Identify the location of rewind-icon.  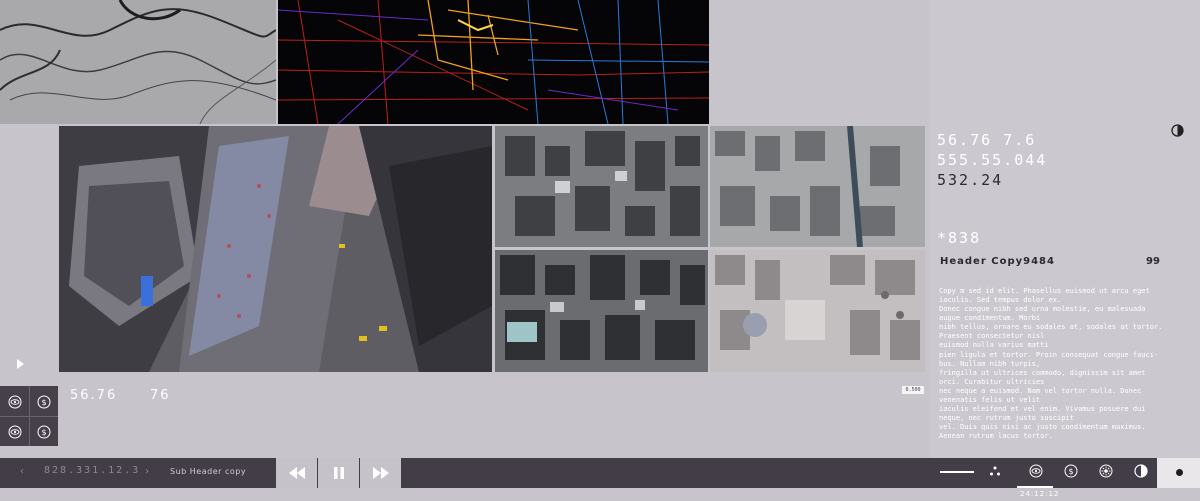
(296, 473).